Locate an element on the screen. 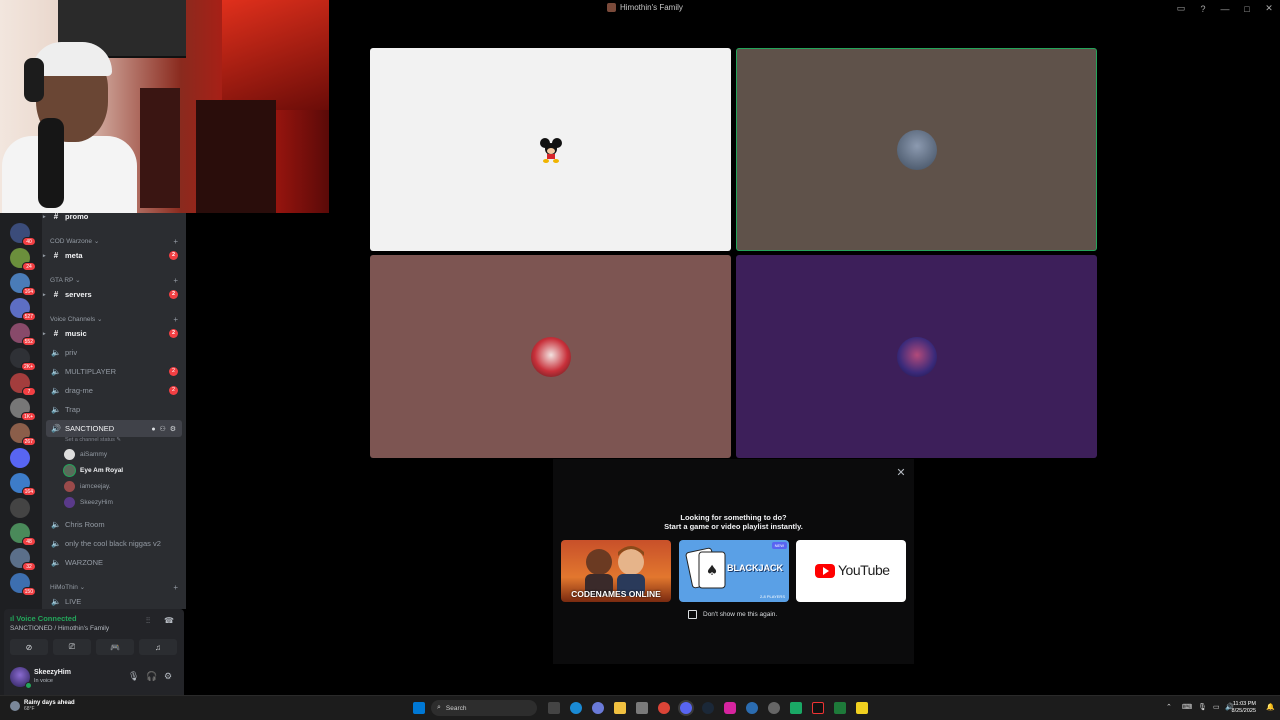 The height and width of the screenshot is (720, 1280). channel-music: ▸ # music 2 is located at coordinates (112, 333).